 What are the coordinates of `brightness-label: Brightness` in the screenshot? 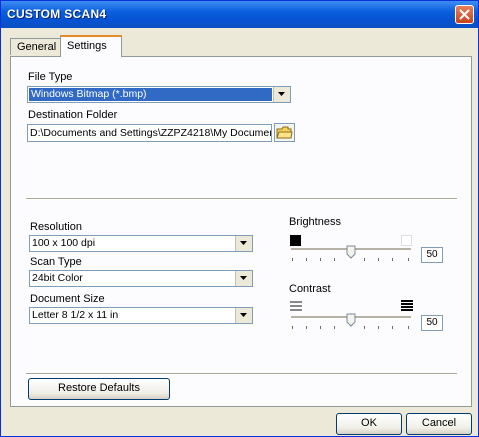 It's located at (315, 222).